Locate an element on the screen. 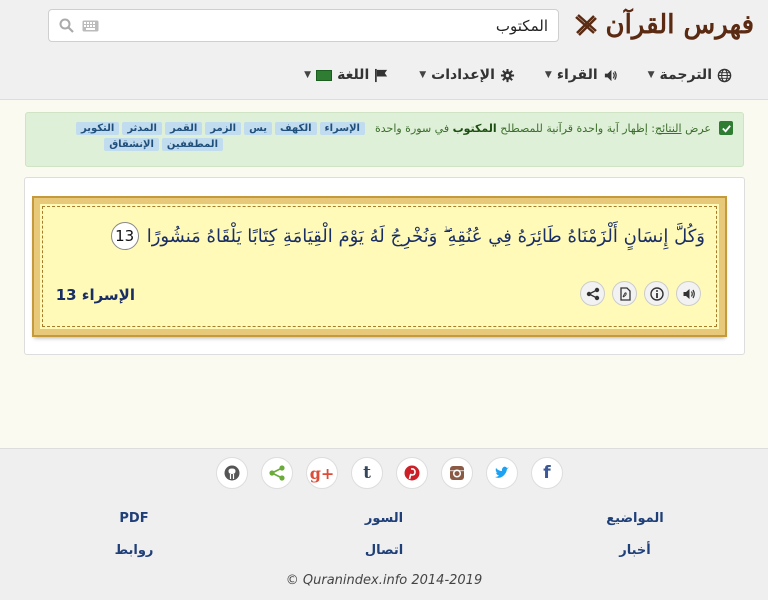 This screenshot has height=600, width=768. footer-link-surahs: السور is located at coordinates (384, 527).